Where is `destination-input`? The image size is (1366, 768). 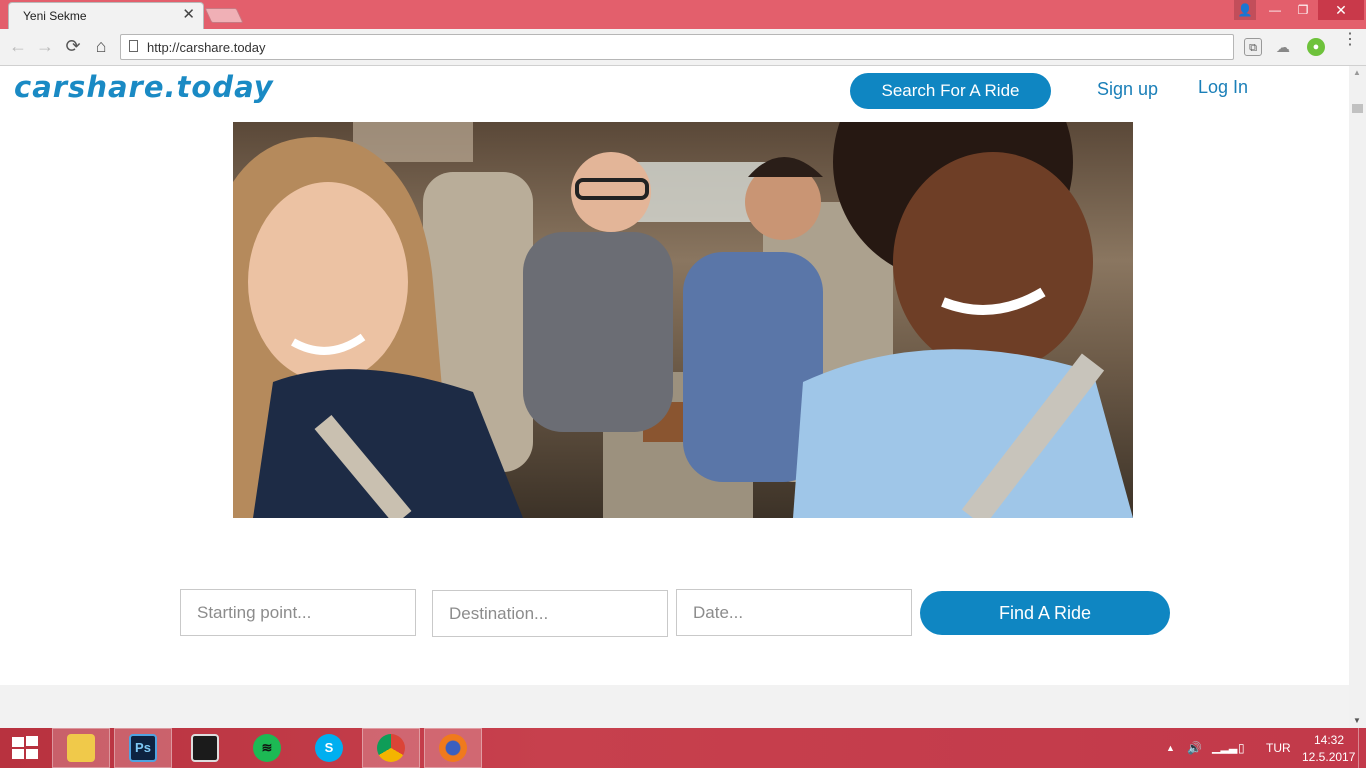
destination-input is located at coordinates (550, 613).